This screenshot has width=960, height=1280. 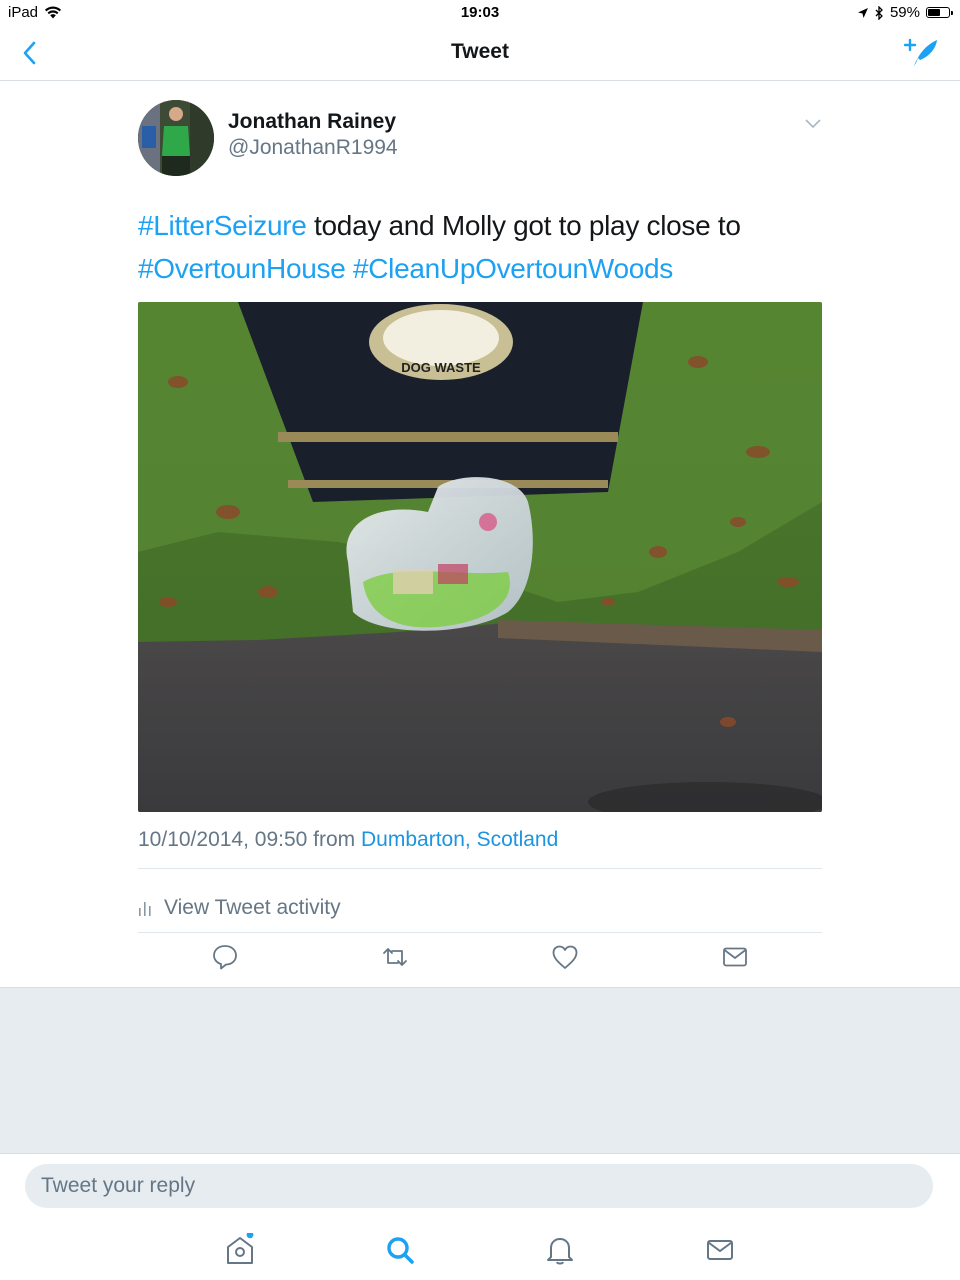 I want to click on page-title: Tweet, so click(x=480, y=51).